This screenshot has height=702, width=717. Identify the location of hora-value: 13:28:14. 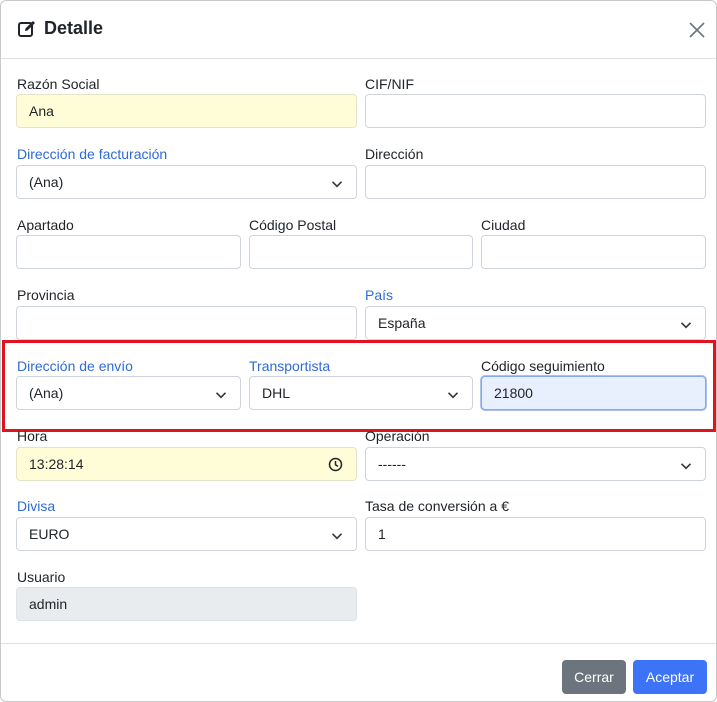
(56, 464).